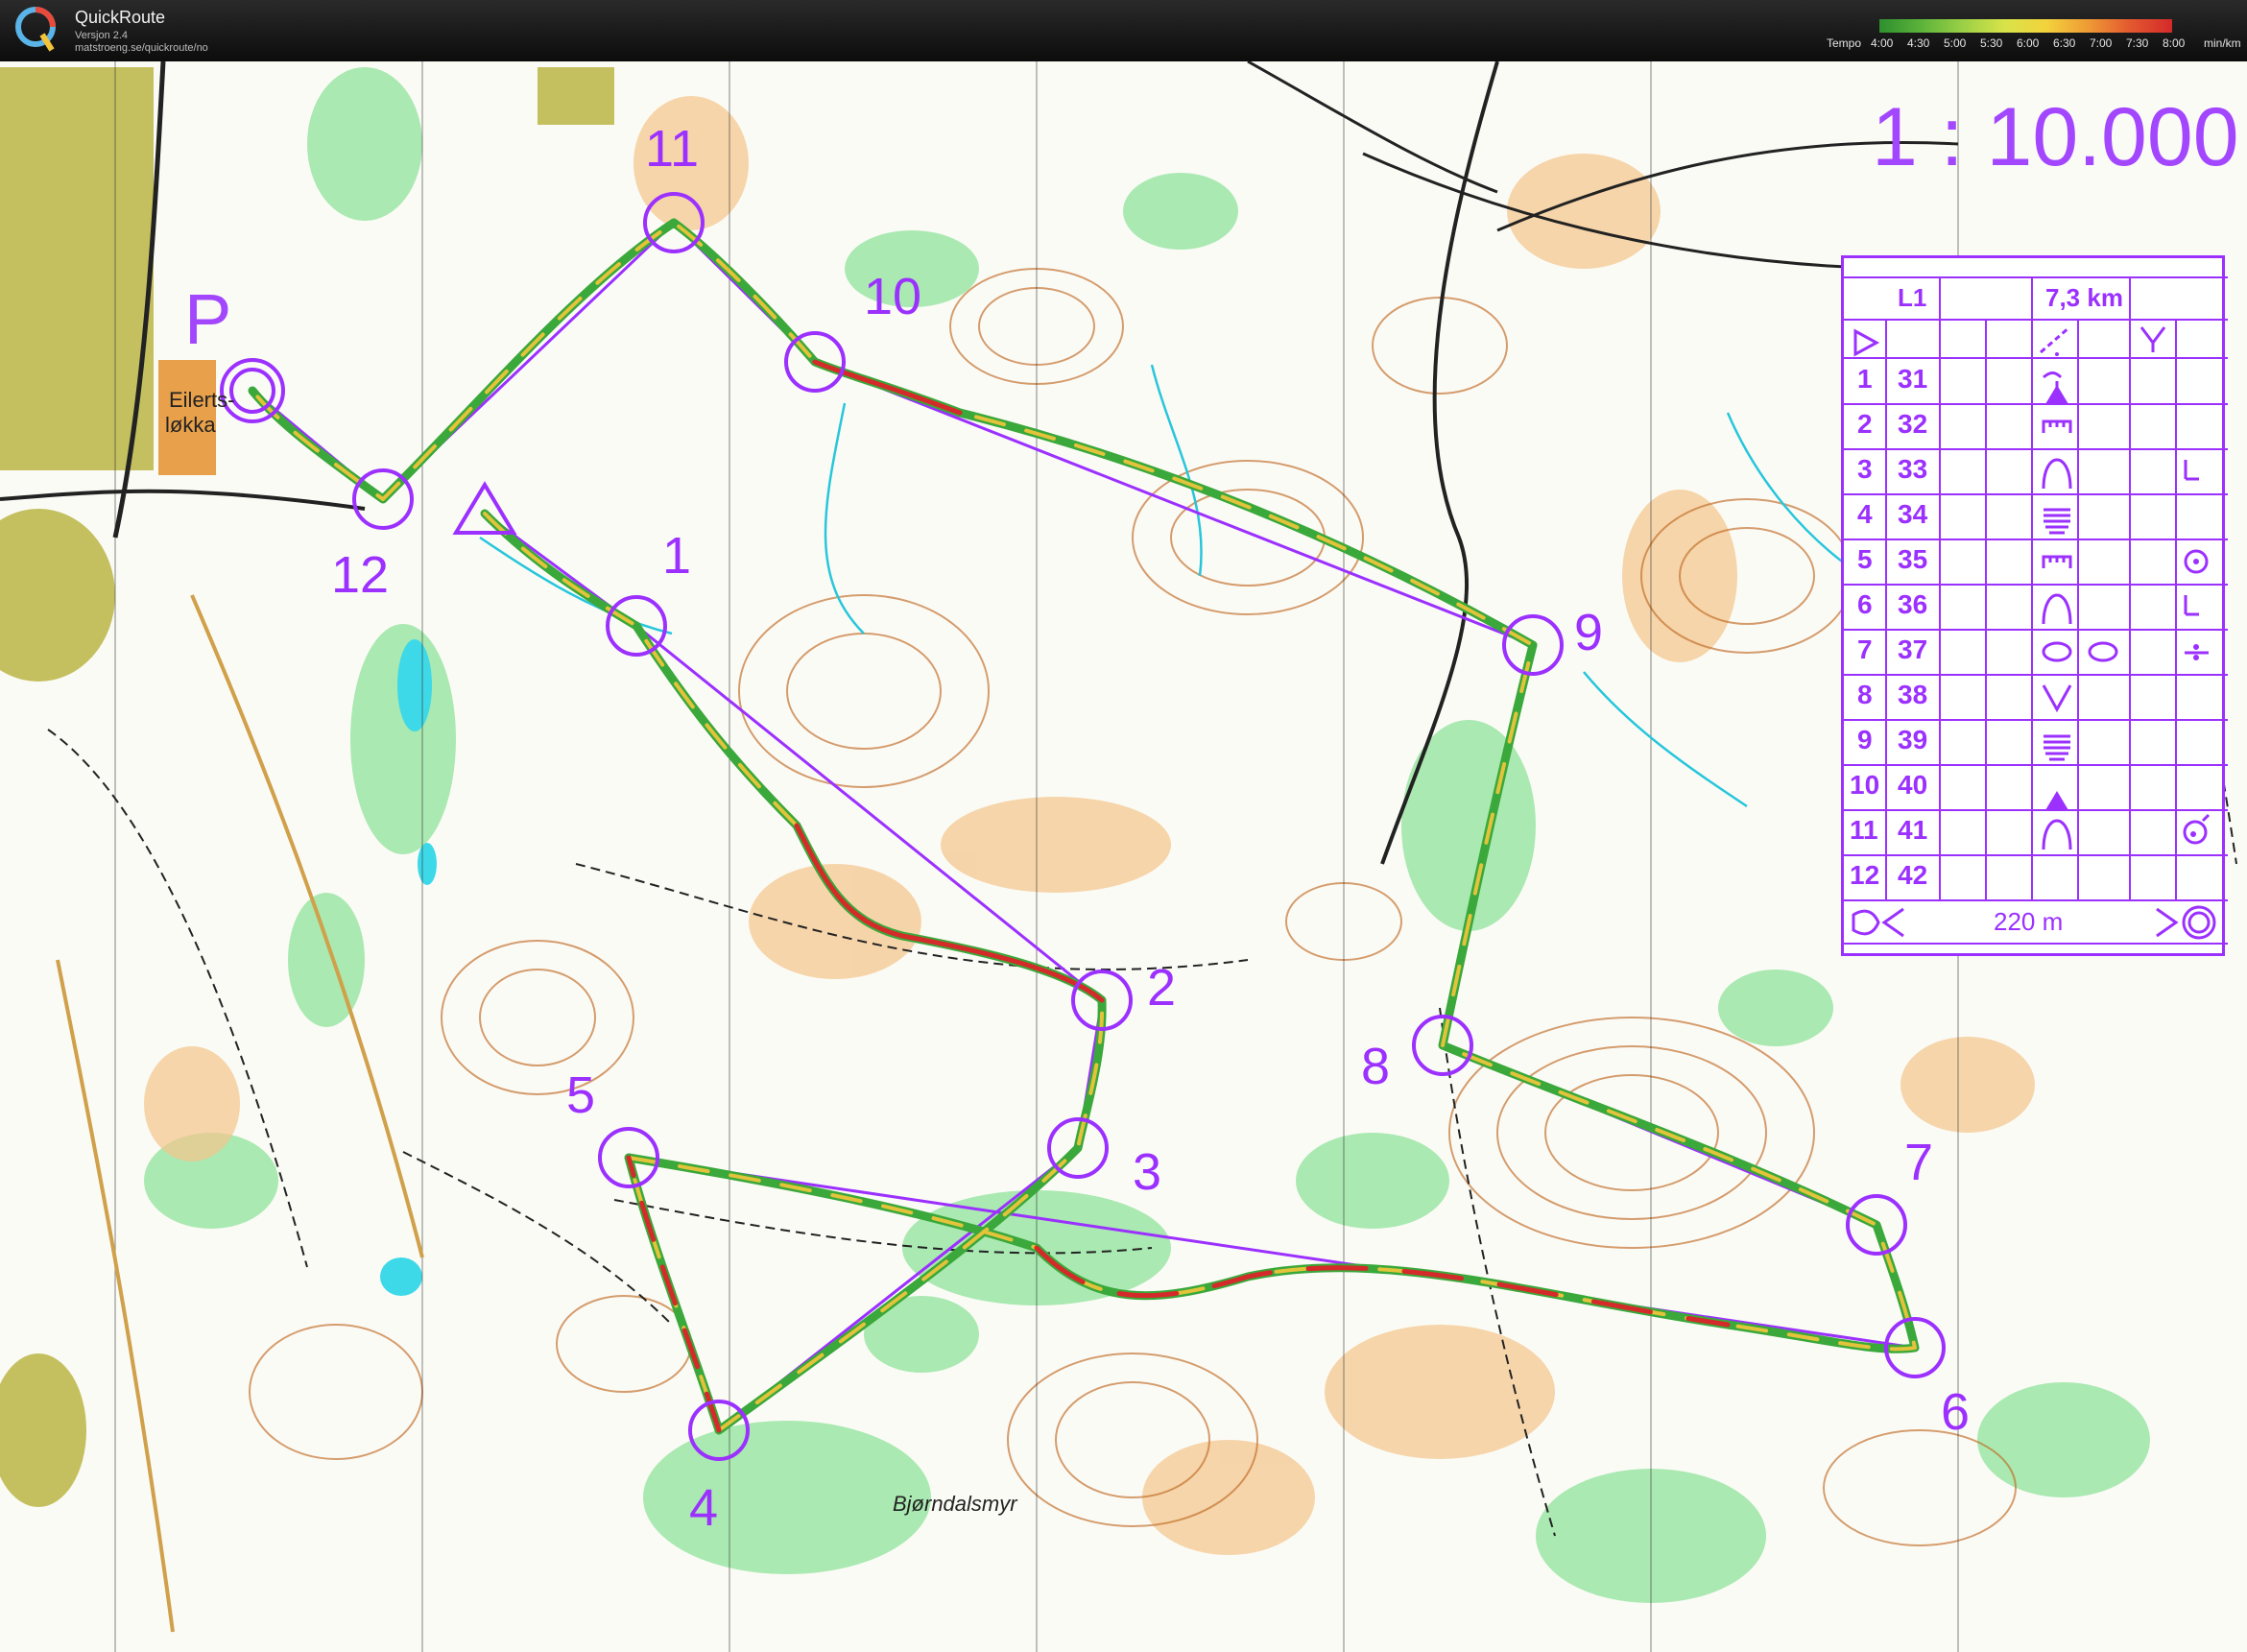 This screenshot has height=1652, width=2247. I want to click on tempo-tick: 6:00, so click(2028, 43).